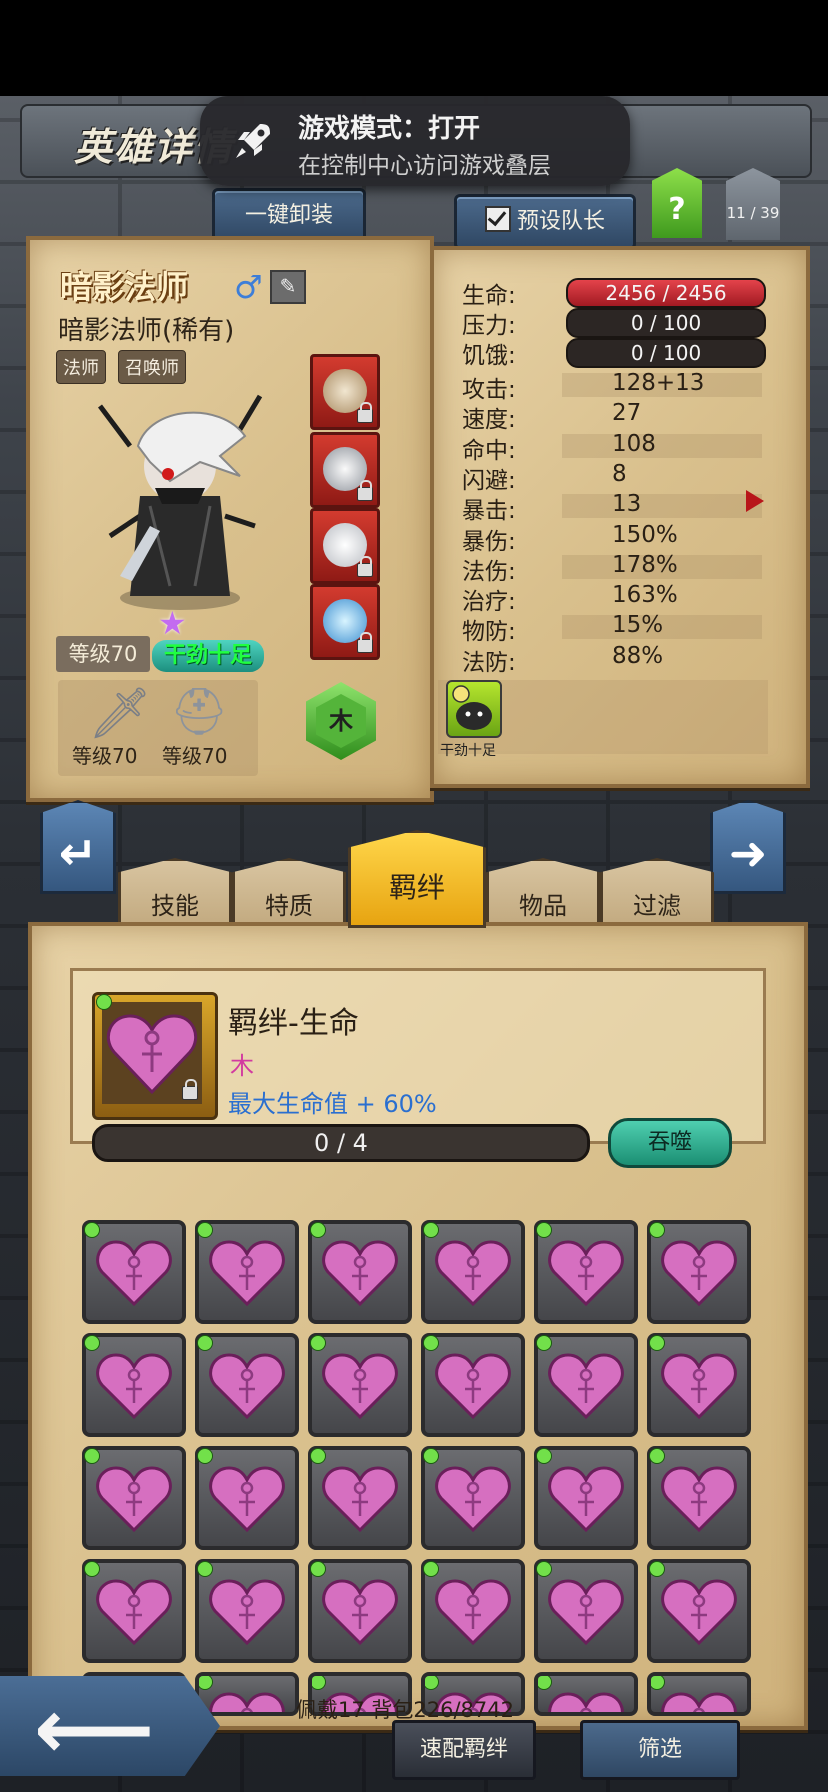  I want to click on stat-value: 163%, so click(645, 595).